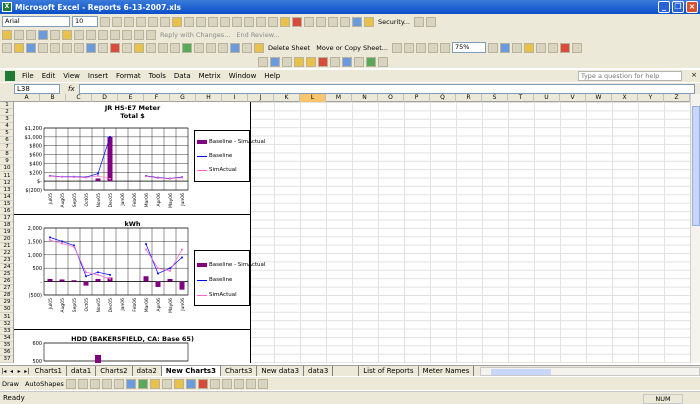 The width and height of the screenshot is (700, 404). I want to click on tool-d-icon, so click(55, 34).